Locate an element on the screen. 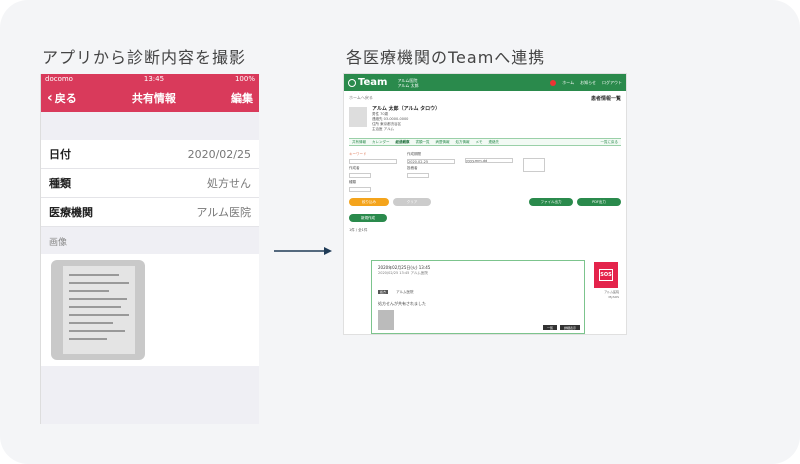 This screenshot has height=464, width=800. sos-icon: SOS is located at coordinates (606, 275).